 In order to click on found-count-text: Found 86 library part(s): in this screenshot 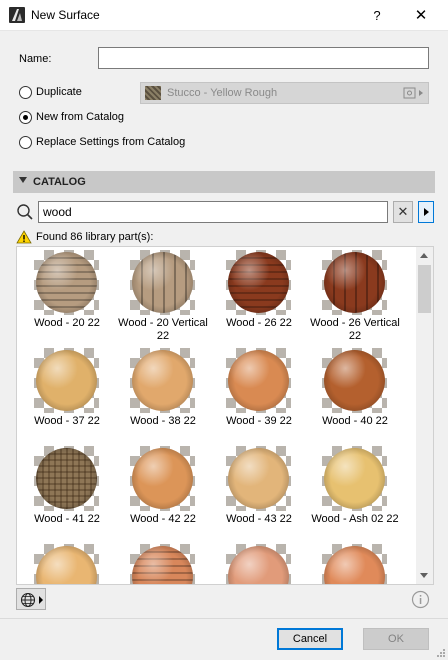, I will do `click(95, 237)`.